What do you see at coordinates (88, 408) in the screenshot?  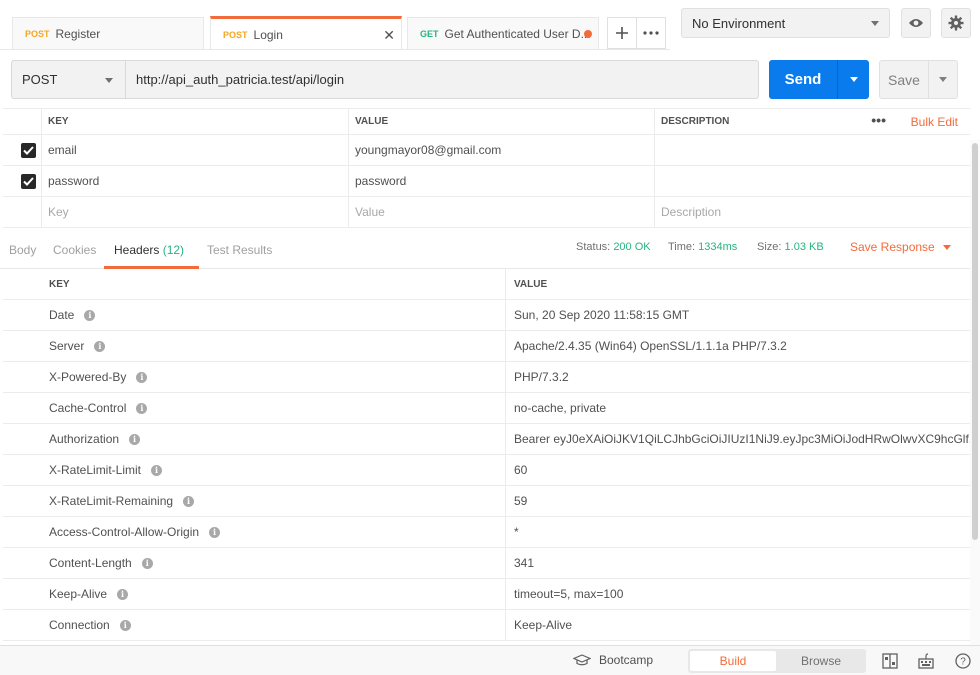 I see `header-key-text: Cache-Control` at bounding box center [88, 408].